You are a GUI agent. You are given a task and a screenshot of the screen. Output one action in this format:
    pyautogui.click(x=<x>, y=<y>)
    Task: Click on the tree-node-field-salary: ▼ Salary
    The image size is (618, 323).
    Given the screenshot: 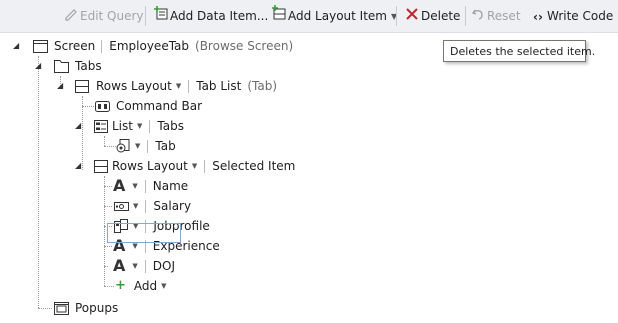 What is the action you would take?
    pyautogui.click(x=152, y=206)
    